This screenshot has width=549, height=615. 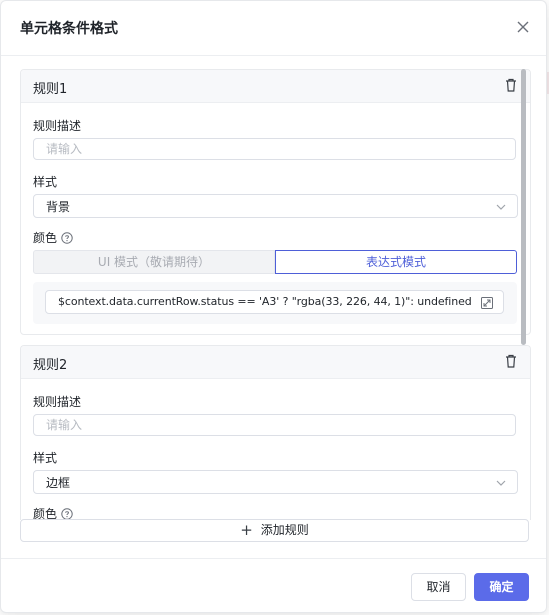 I want to click on add-rule-label: 添加规则, so click(x=284, y=530).